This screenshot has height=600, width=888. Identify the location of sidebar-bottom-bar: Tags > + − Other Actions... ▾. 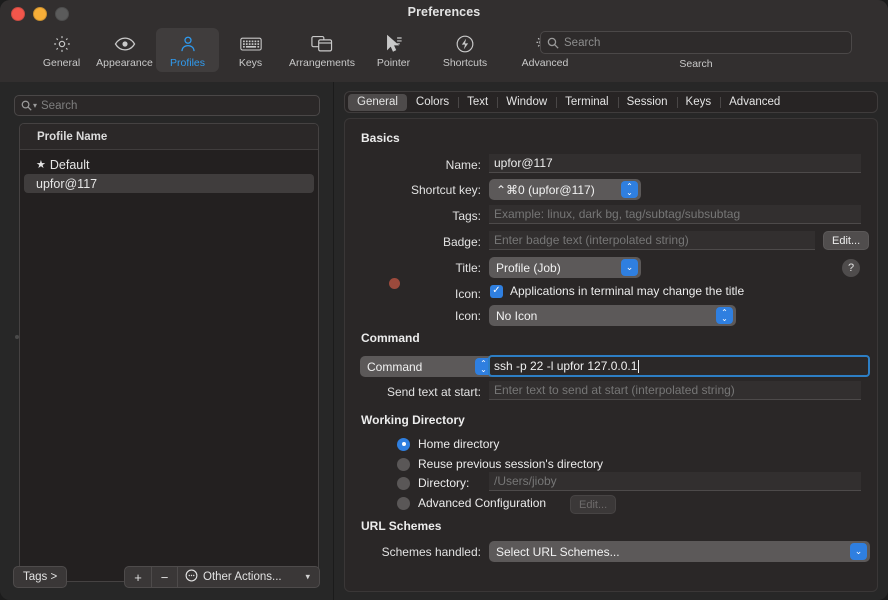
(166, 578).